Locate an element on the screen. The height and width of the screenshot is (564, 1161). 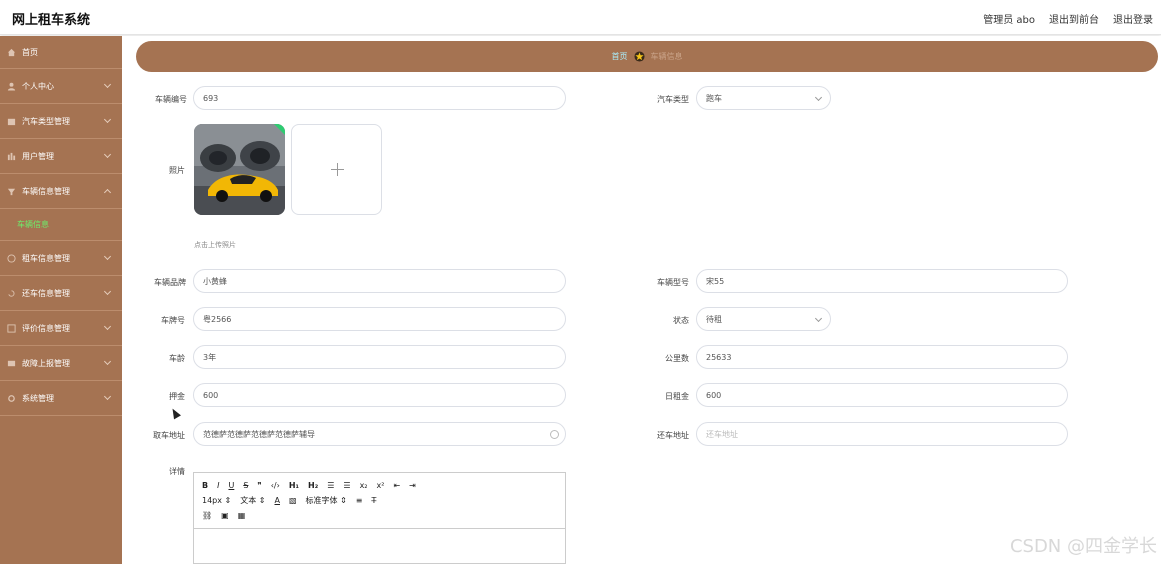
sidebar-item-label: 系统管理 is located at coordinates (38, 398).